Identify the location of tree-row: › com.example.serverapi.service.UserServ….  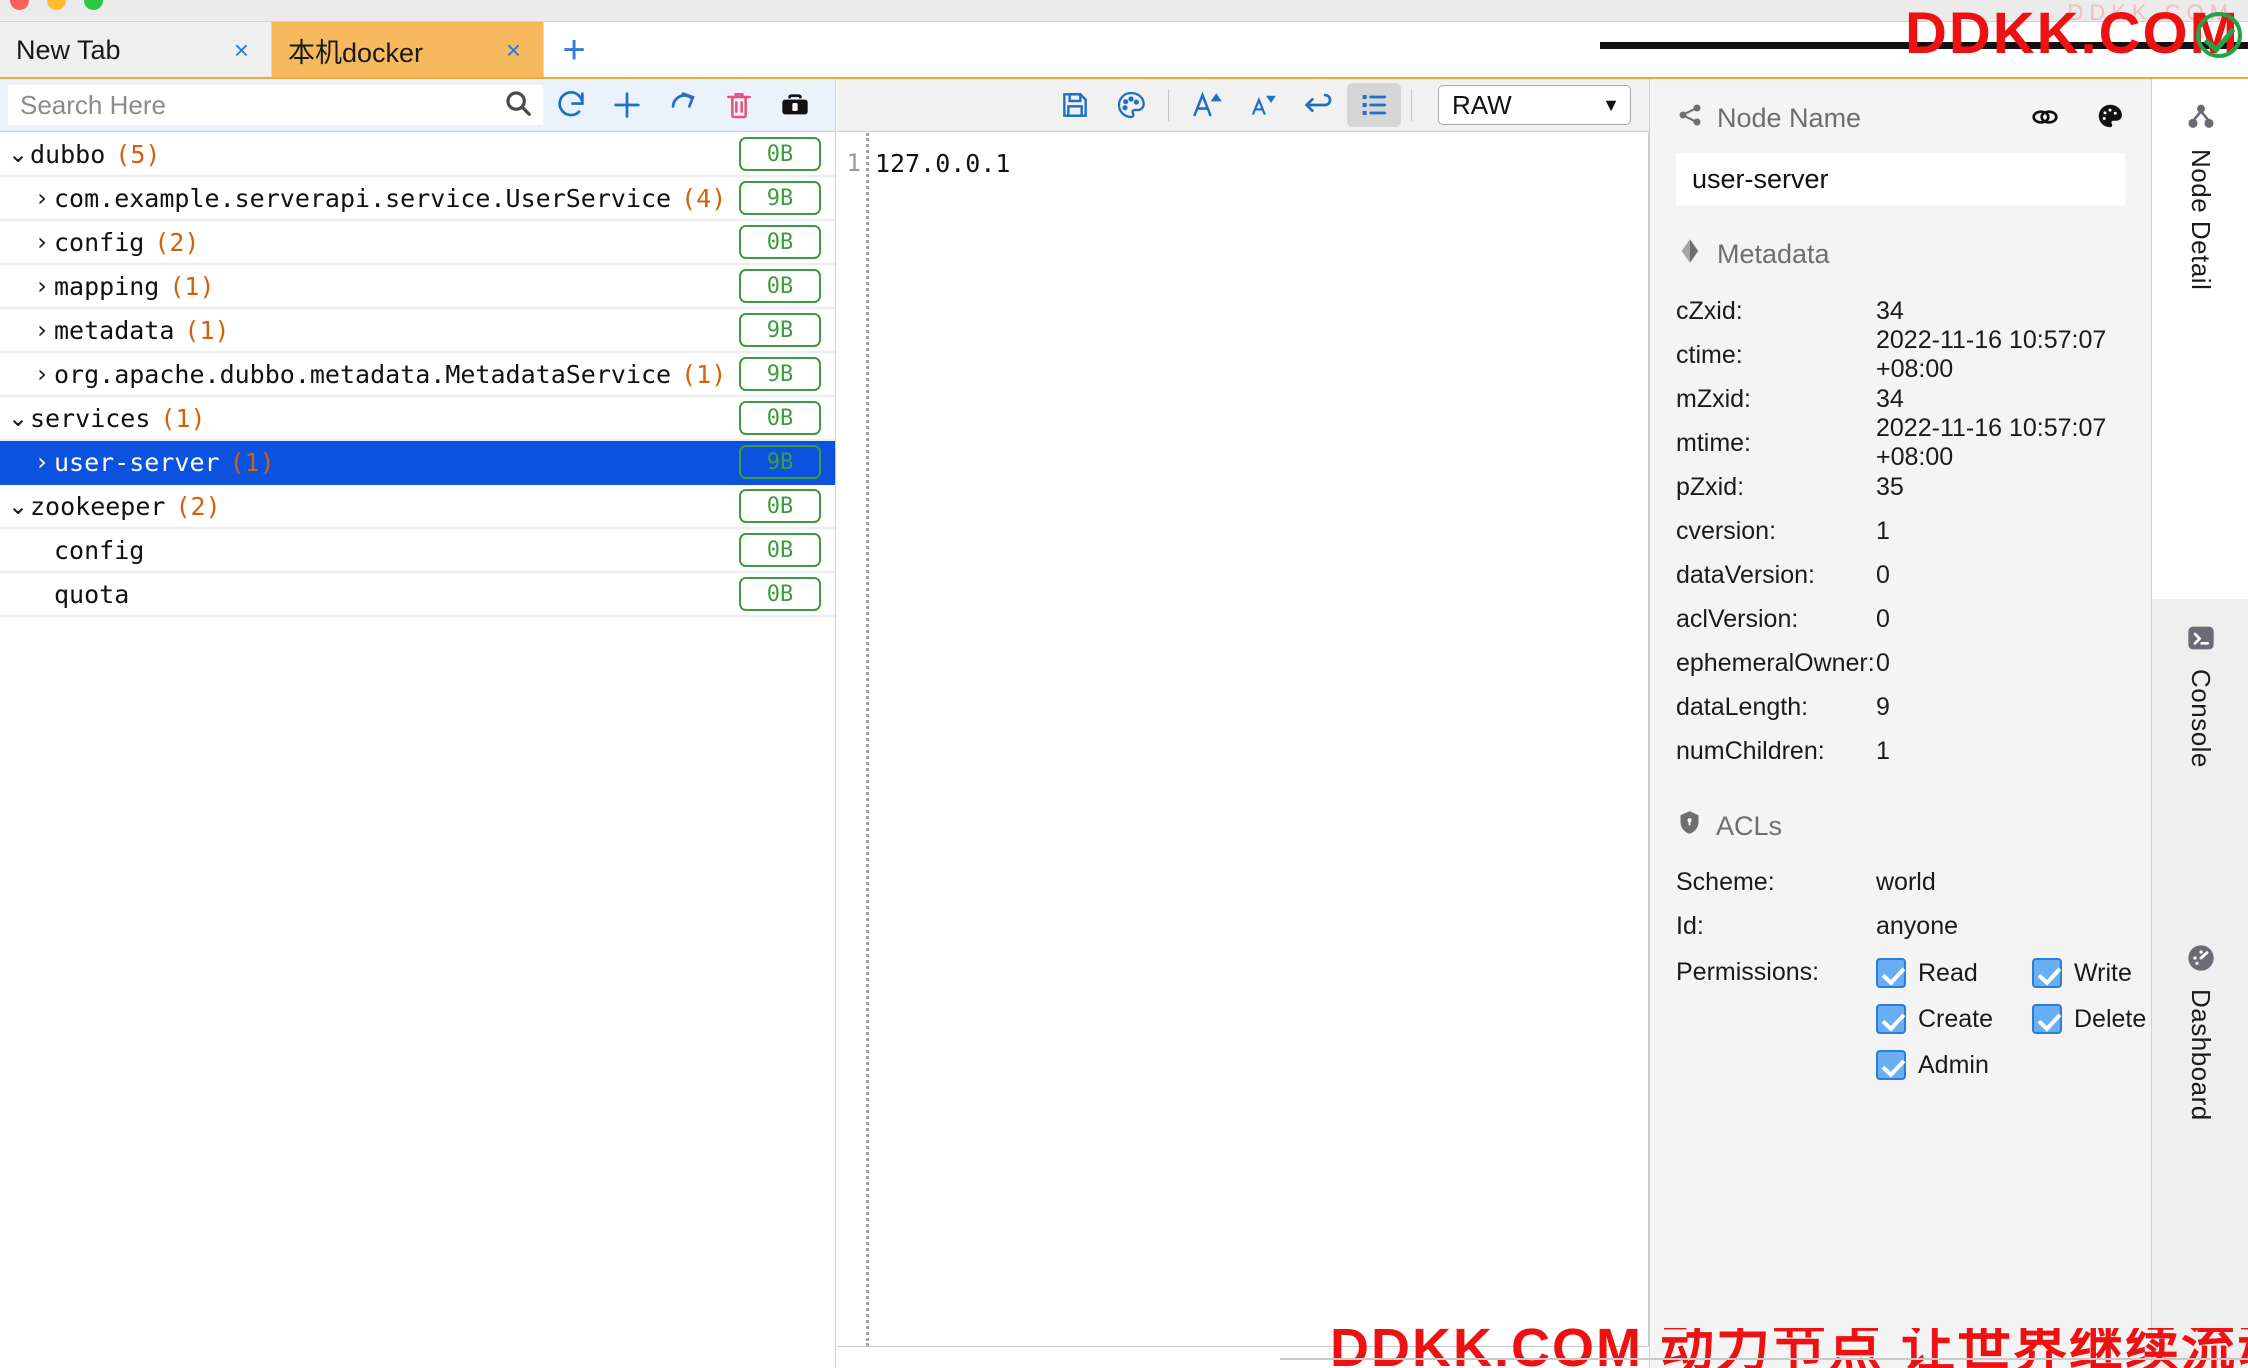
(417, 199).